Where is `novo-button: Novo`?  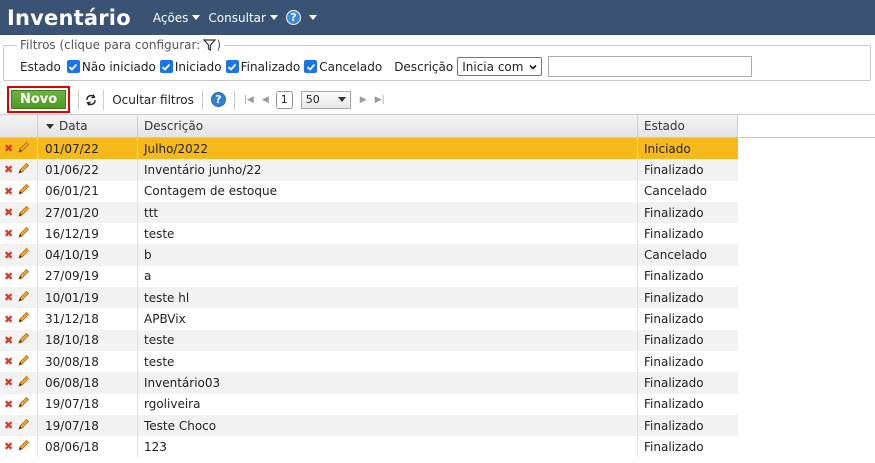 novo-button: Novo is located at coordinates (39, 99).